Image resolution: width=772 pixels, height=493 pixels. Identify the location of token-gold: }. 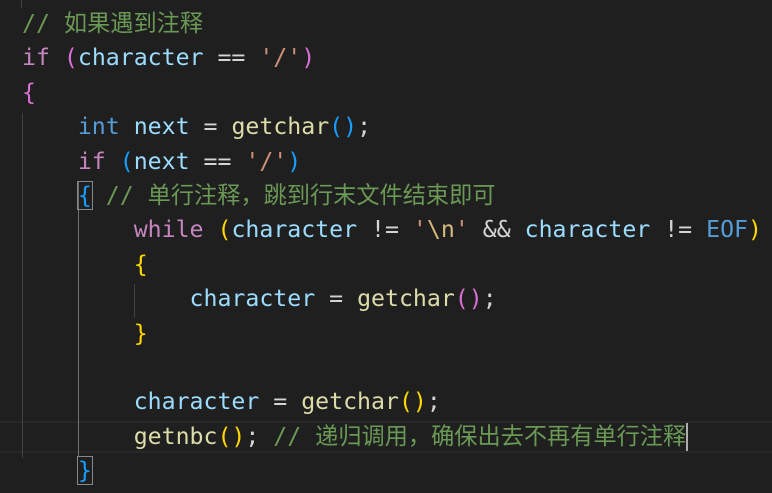
(140, 333).